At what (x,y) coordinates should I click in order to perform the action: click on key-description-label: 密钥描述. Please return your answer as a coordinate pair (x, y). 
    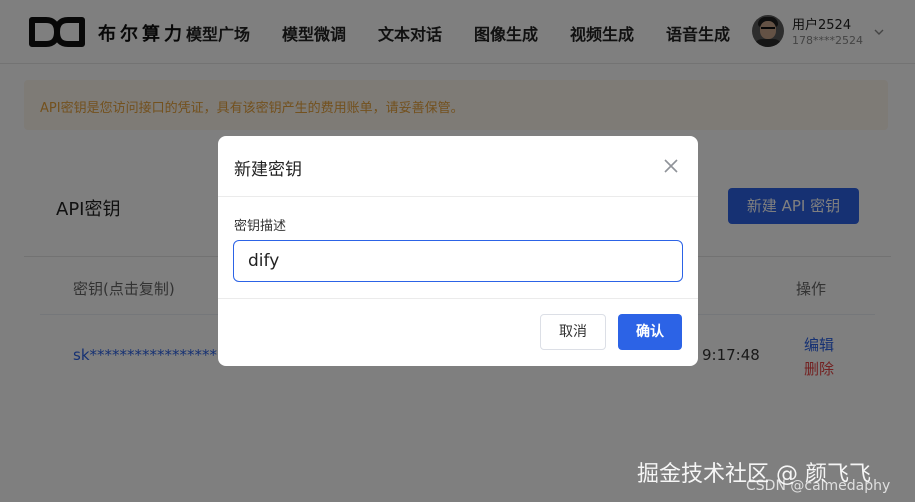
    Looking at the image, I should click on (260, 226).